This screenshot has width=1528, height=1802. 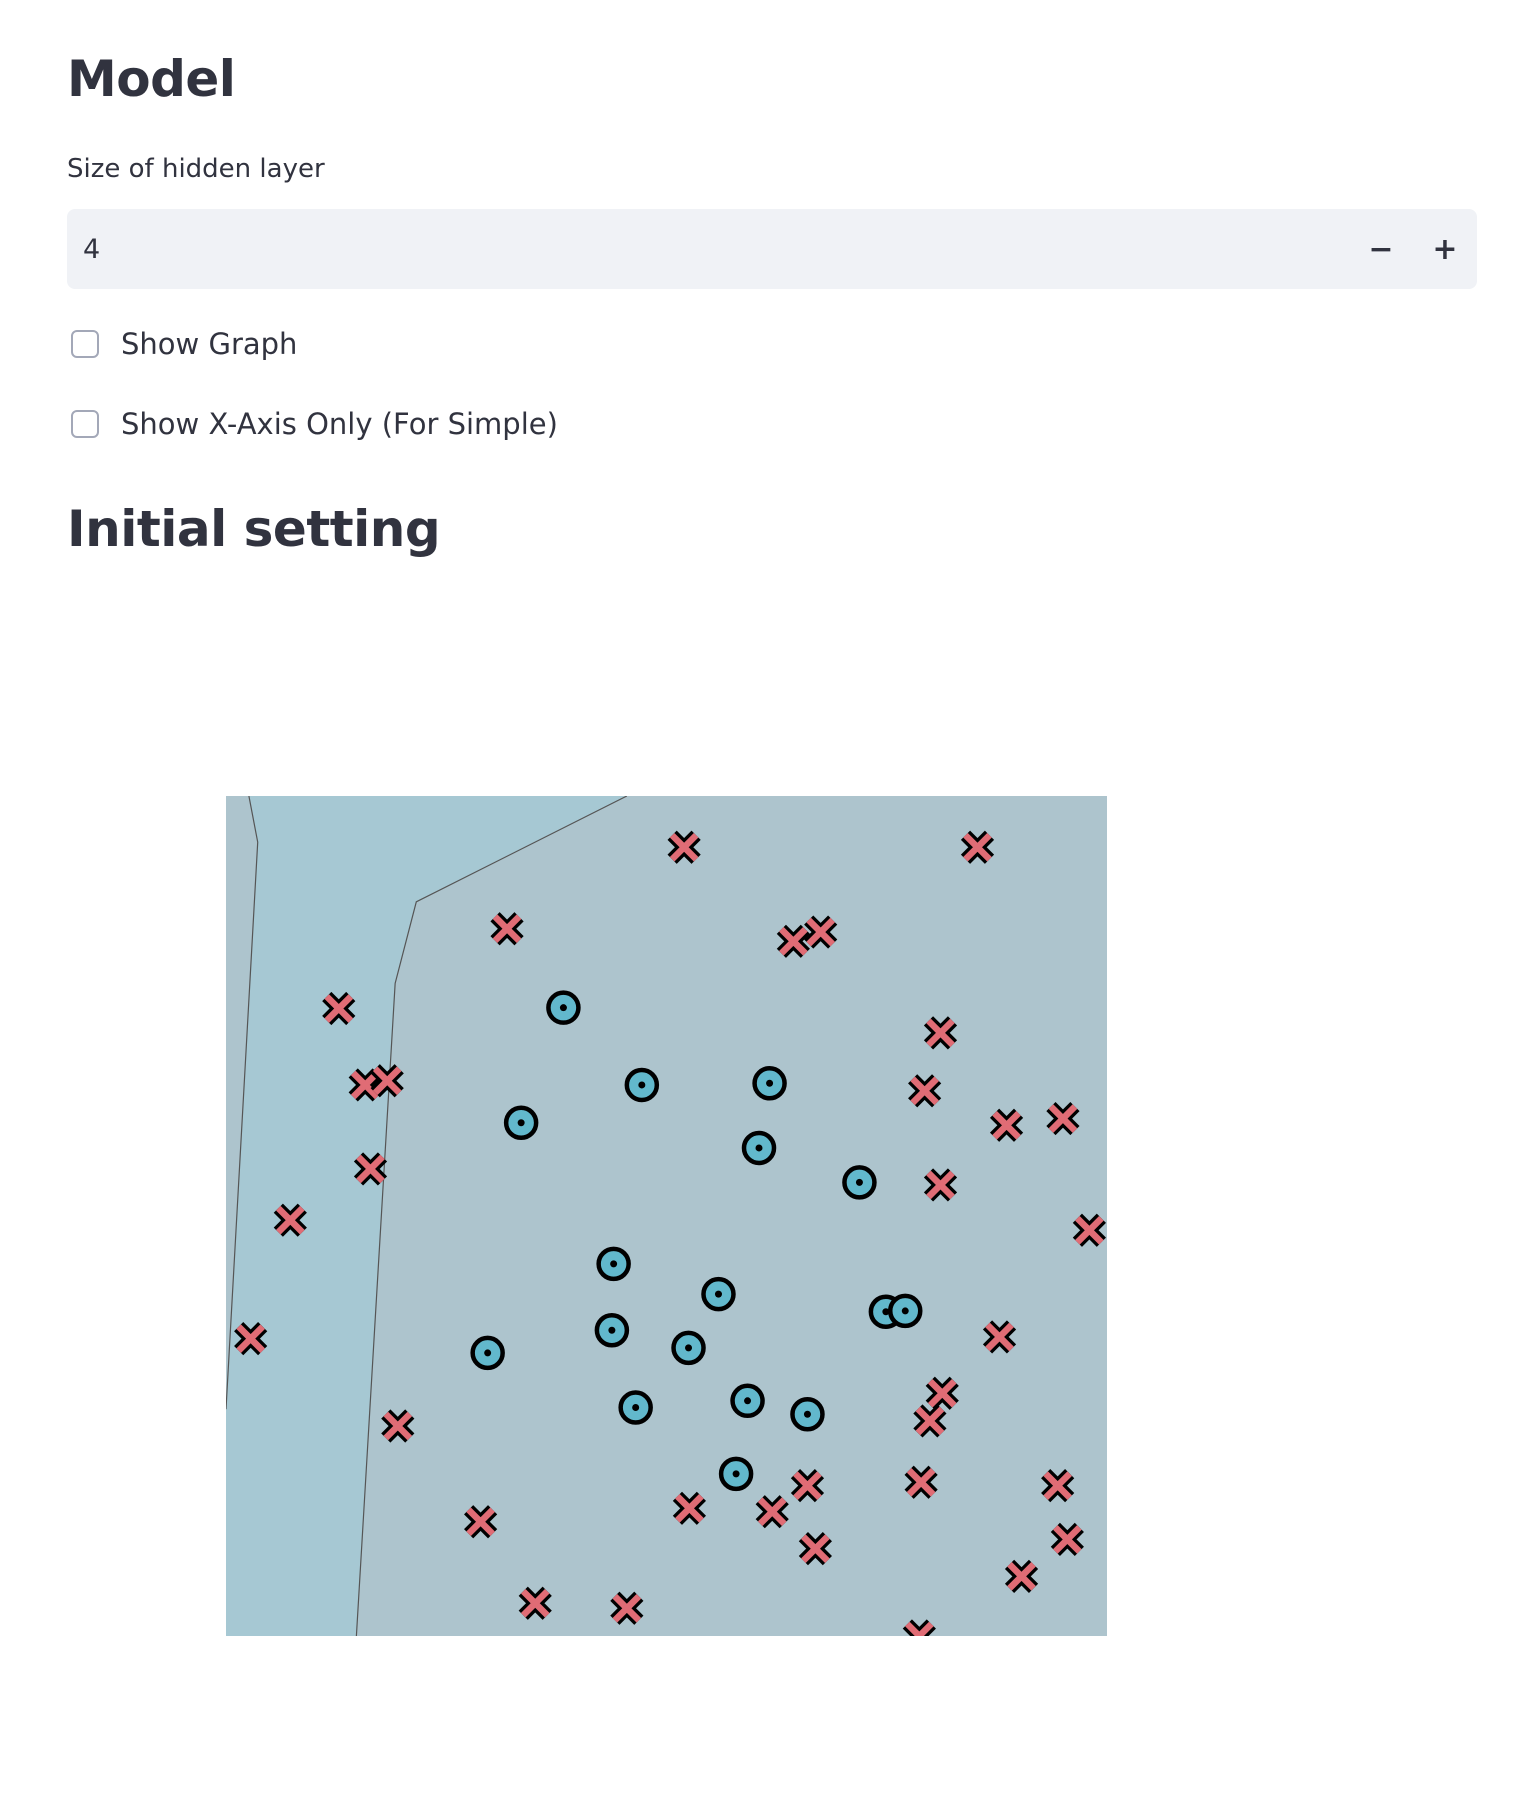 I want to click on show-graph-label: Show Graph, so click(x=209, y=344).